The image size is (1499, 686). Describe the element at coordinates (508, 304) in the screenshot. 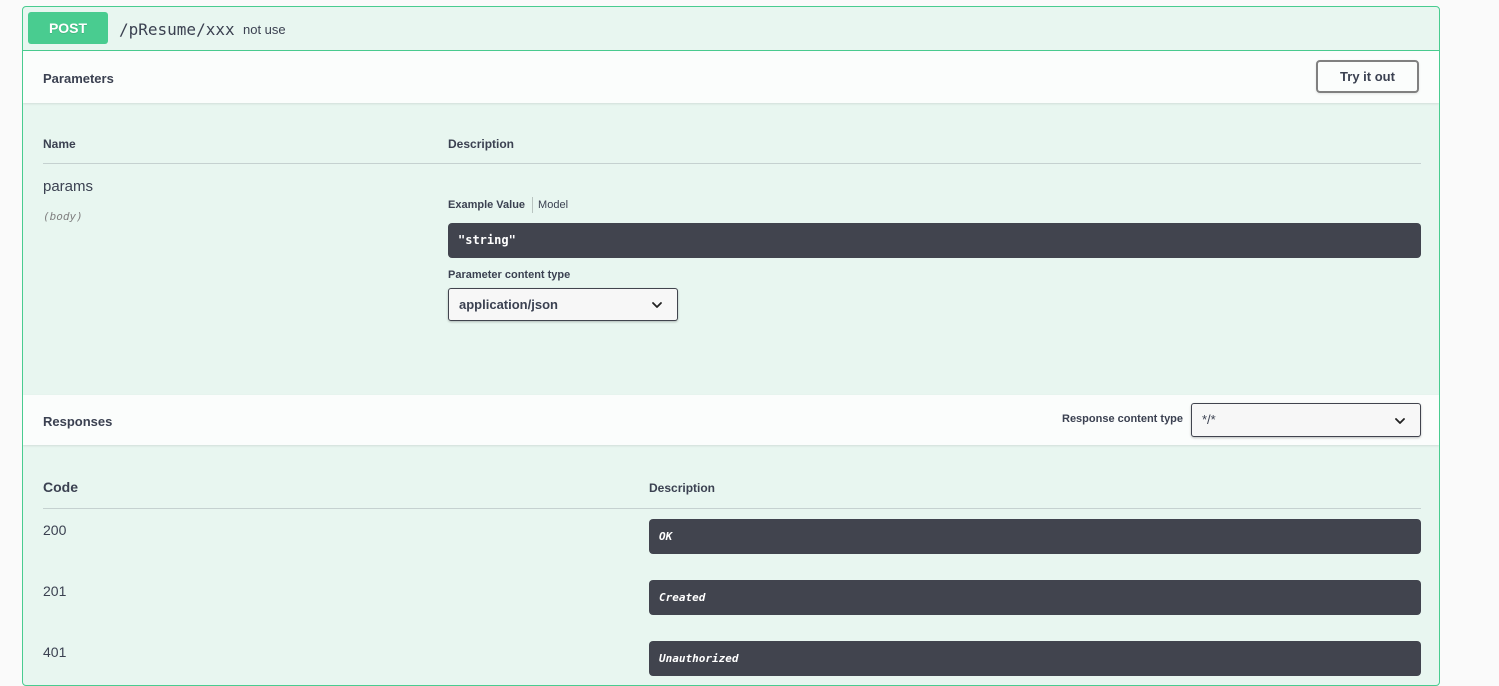

I see `parameter-content-type-value: application/json` at that location.